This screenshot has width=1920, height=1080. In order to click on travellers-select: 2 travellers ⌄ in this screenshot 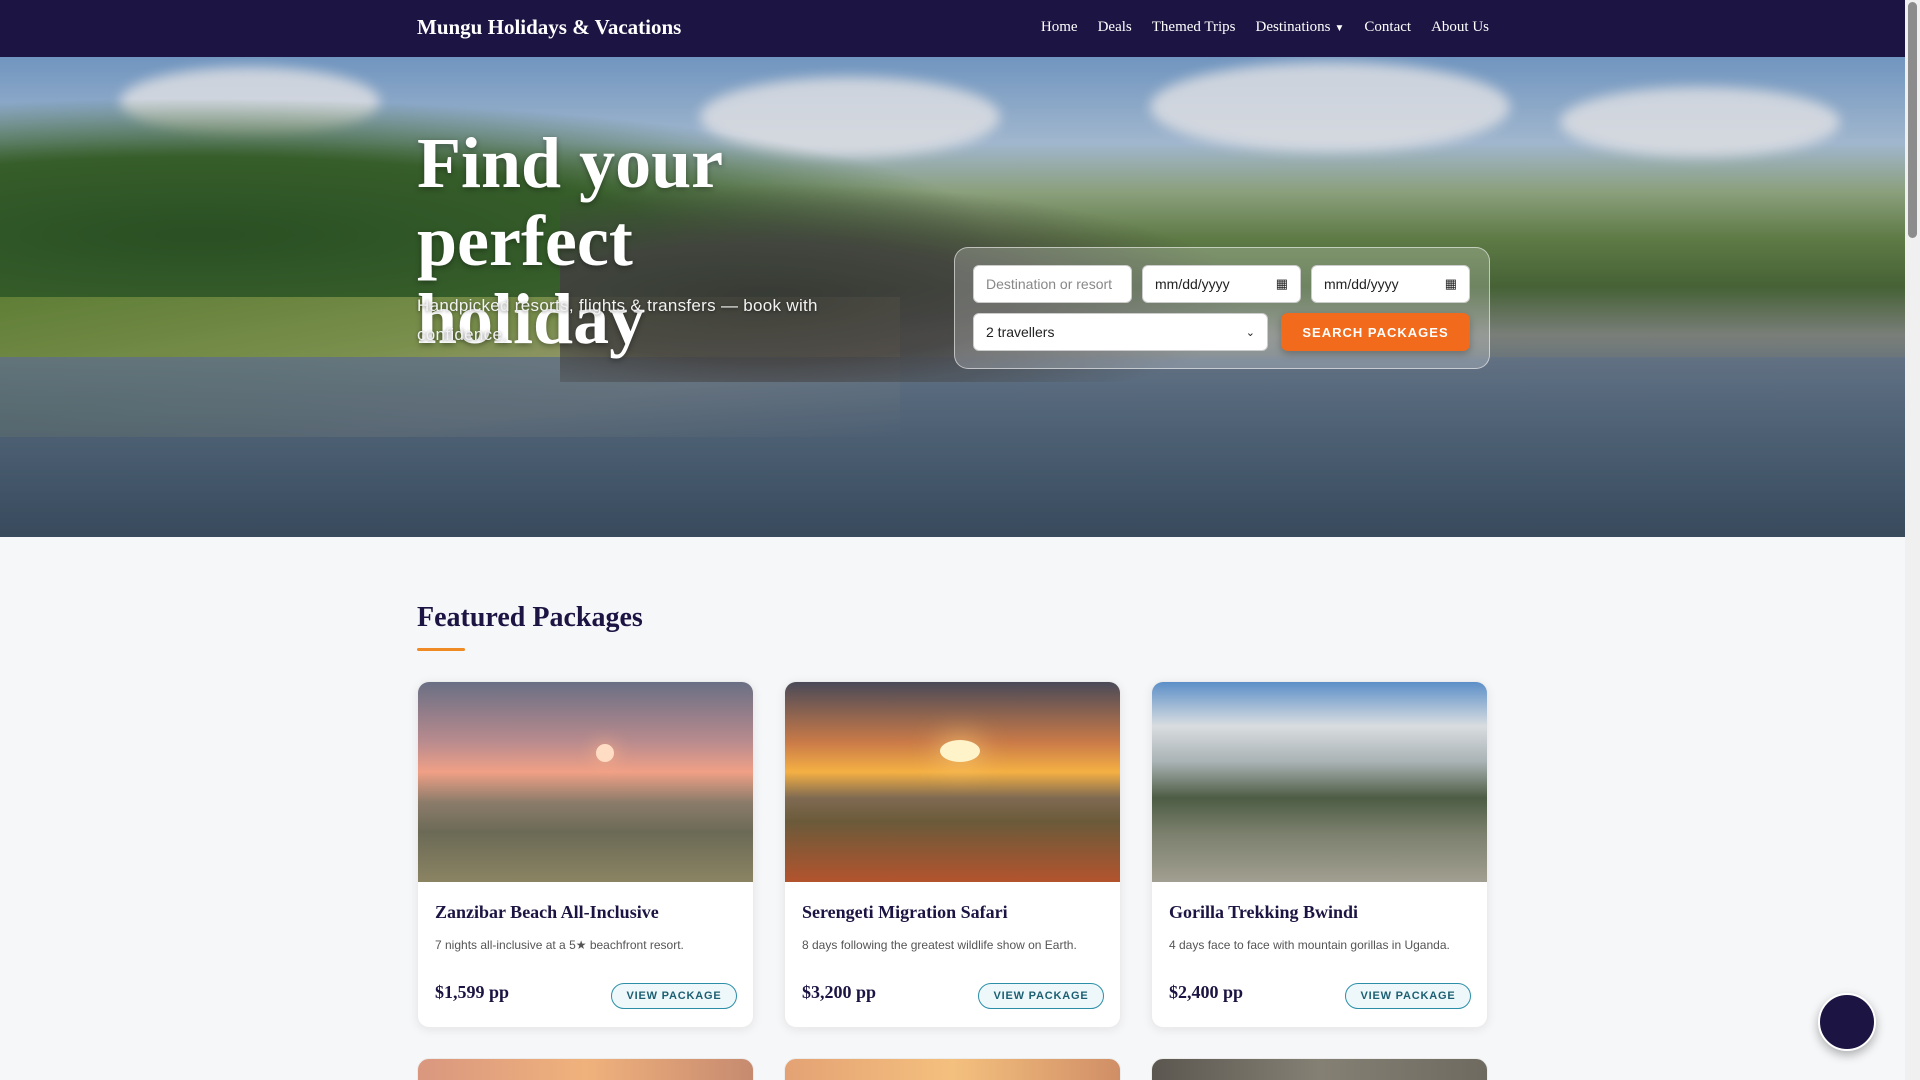, I will do `click(1120, 332)`.